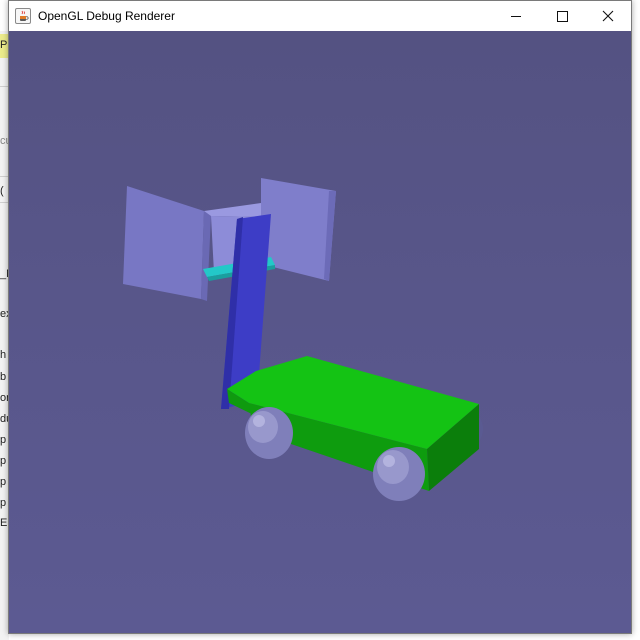  What do you see at coordinates (106, 16) in the screenshot?
I see `window-title: OpenGL Debug Renderer` at bounding box center [106, 16].